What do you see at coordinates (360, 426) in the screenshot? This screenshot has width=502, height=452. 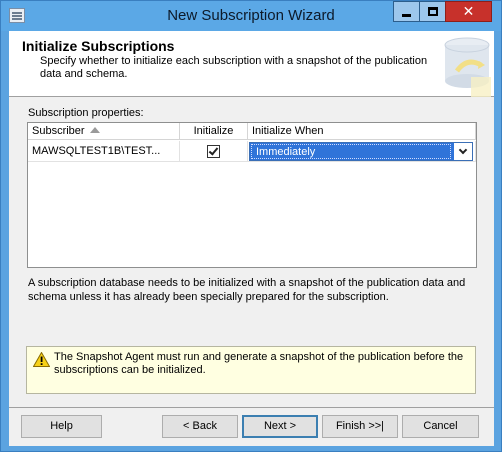 I see `finish-button: Finish >>|` at bounding box center [360, 426].